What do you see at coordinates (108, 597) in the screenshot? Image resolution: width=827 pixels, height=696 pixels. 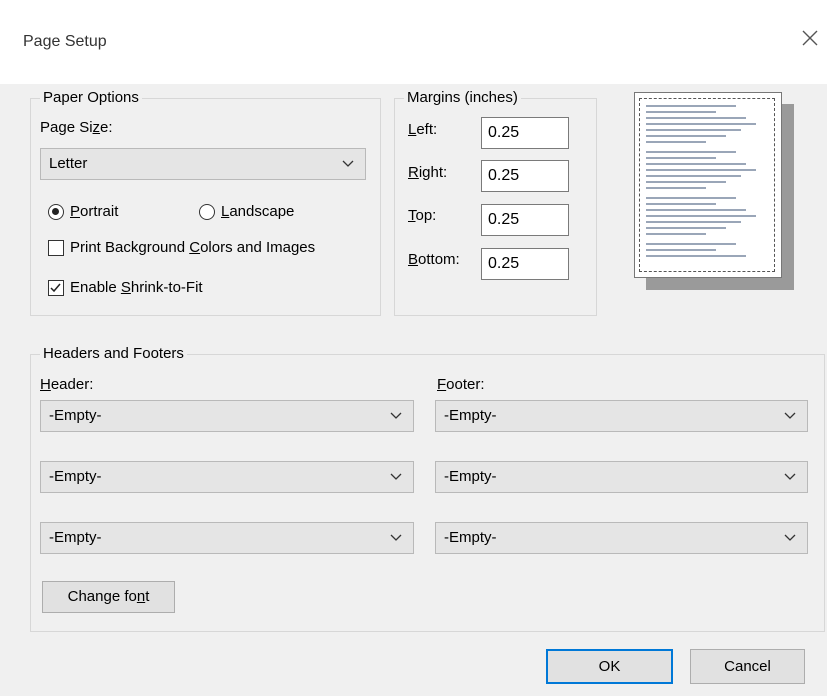 I see `change-font-button: Change font` at bounding box center [108, 597].